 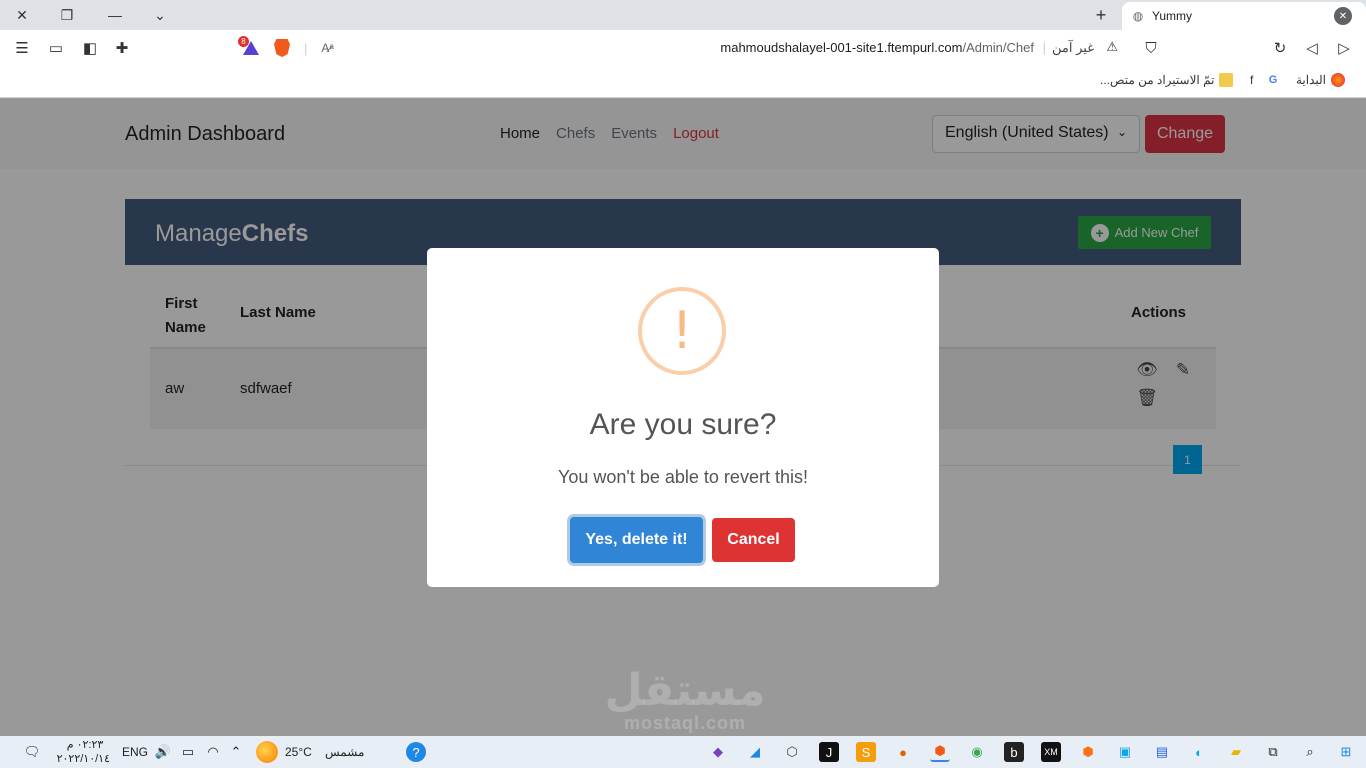 What do you see at coordinates (1151, 48) in the screenshot?
I see `bookmark-icon: ⛉` at bounding box center [1151, 48].